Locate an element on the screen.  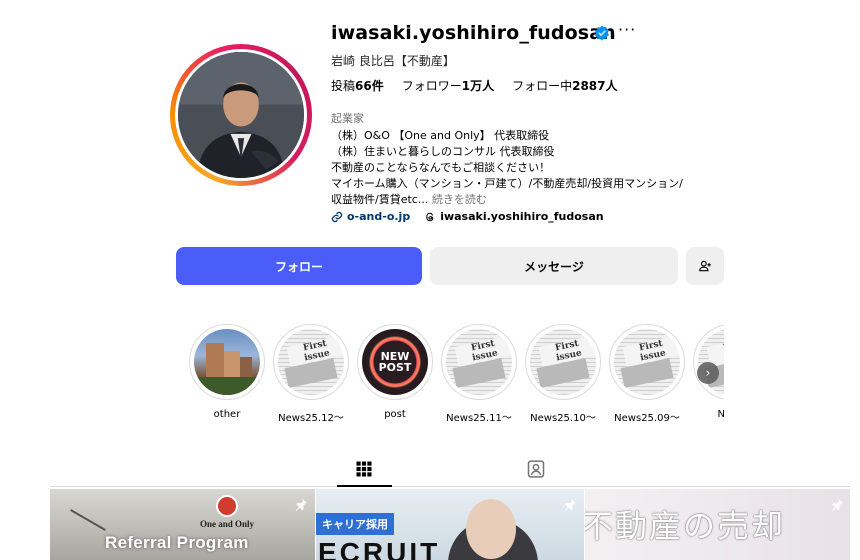
posts-label: 投稿 is located at coordinates (343, 86).